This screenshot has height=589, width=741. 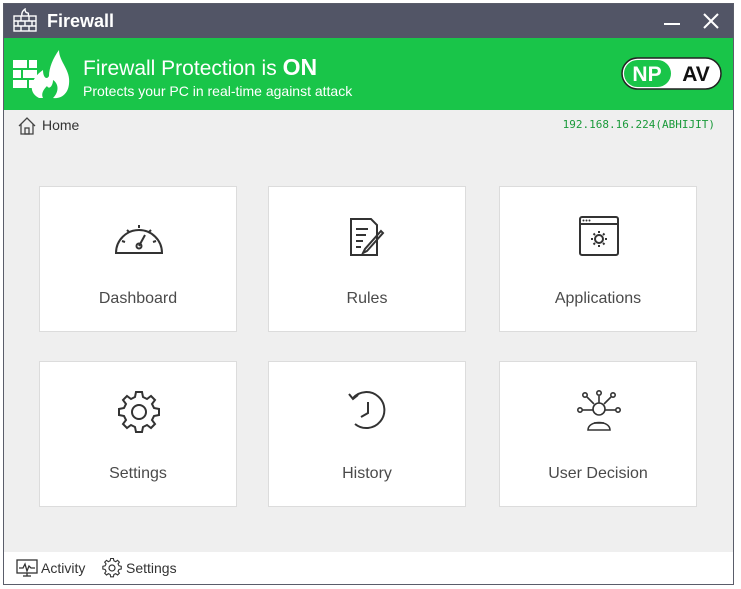 I want to click on app-window-gear-icon, so click(x=599, y=236).